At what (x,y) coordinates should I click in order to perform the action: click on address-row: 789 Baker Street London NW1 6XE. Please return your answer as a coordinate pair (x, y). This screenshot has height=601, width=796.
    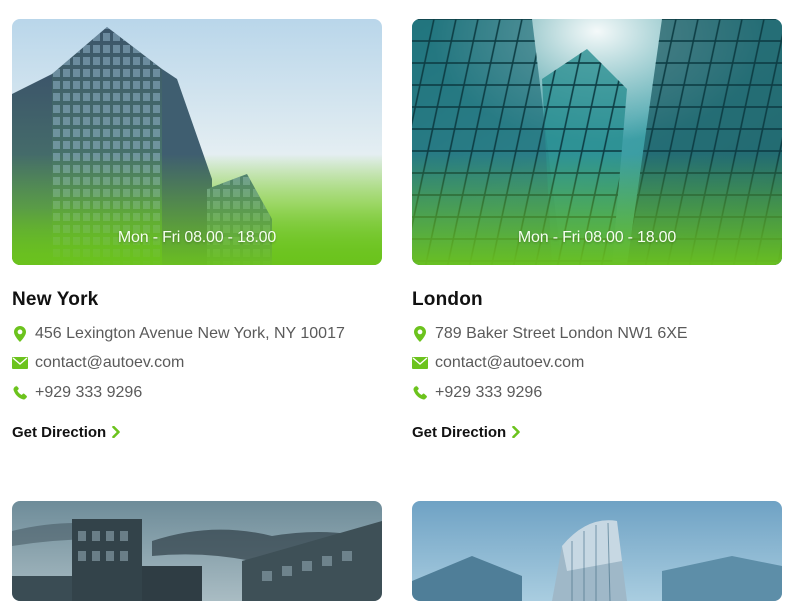
    Looking at the image, I should click on (597, 334).